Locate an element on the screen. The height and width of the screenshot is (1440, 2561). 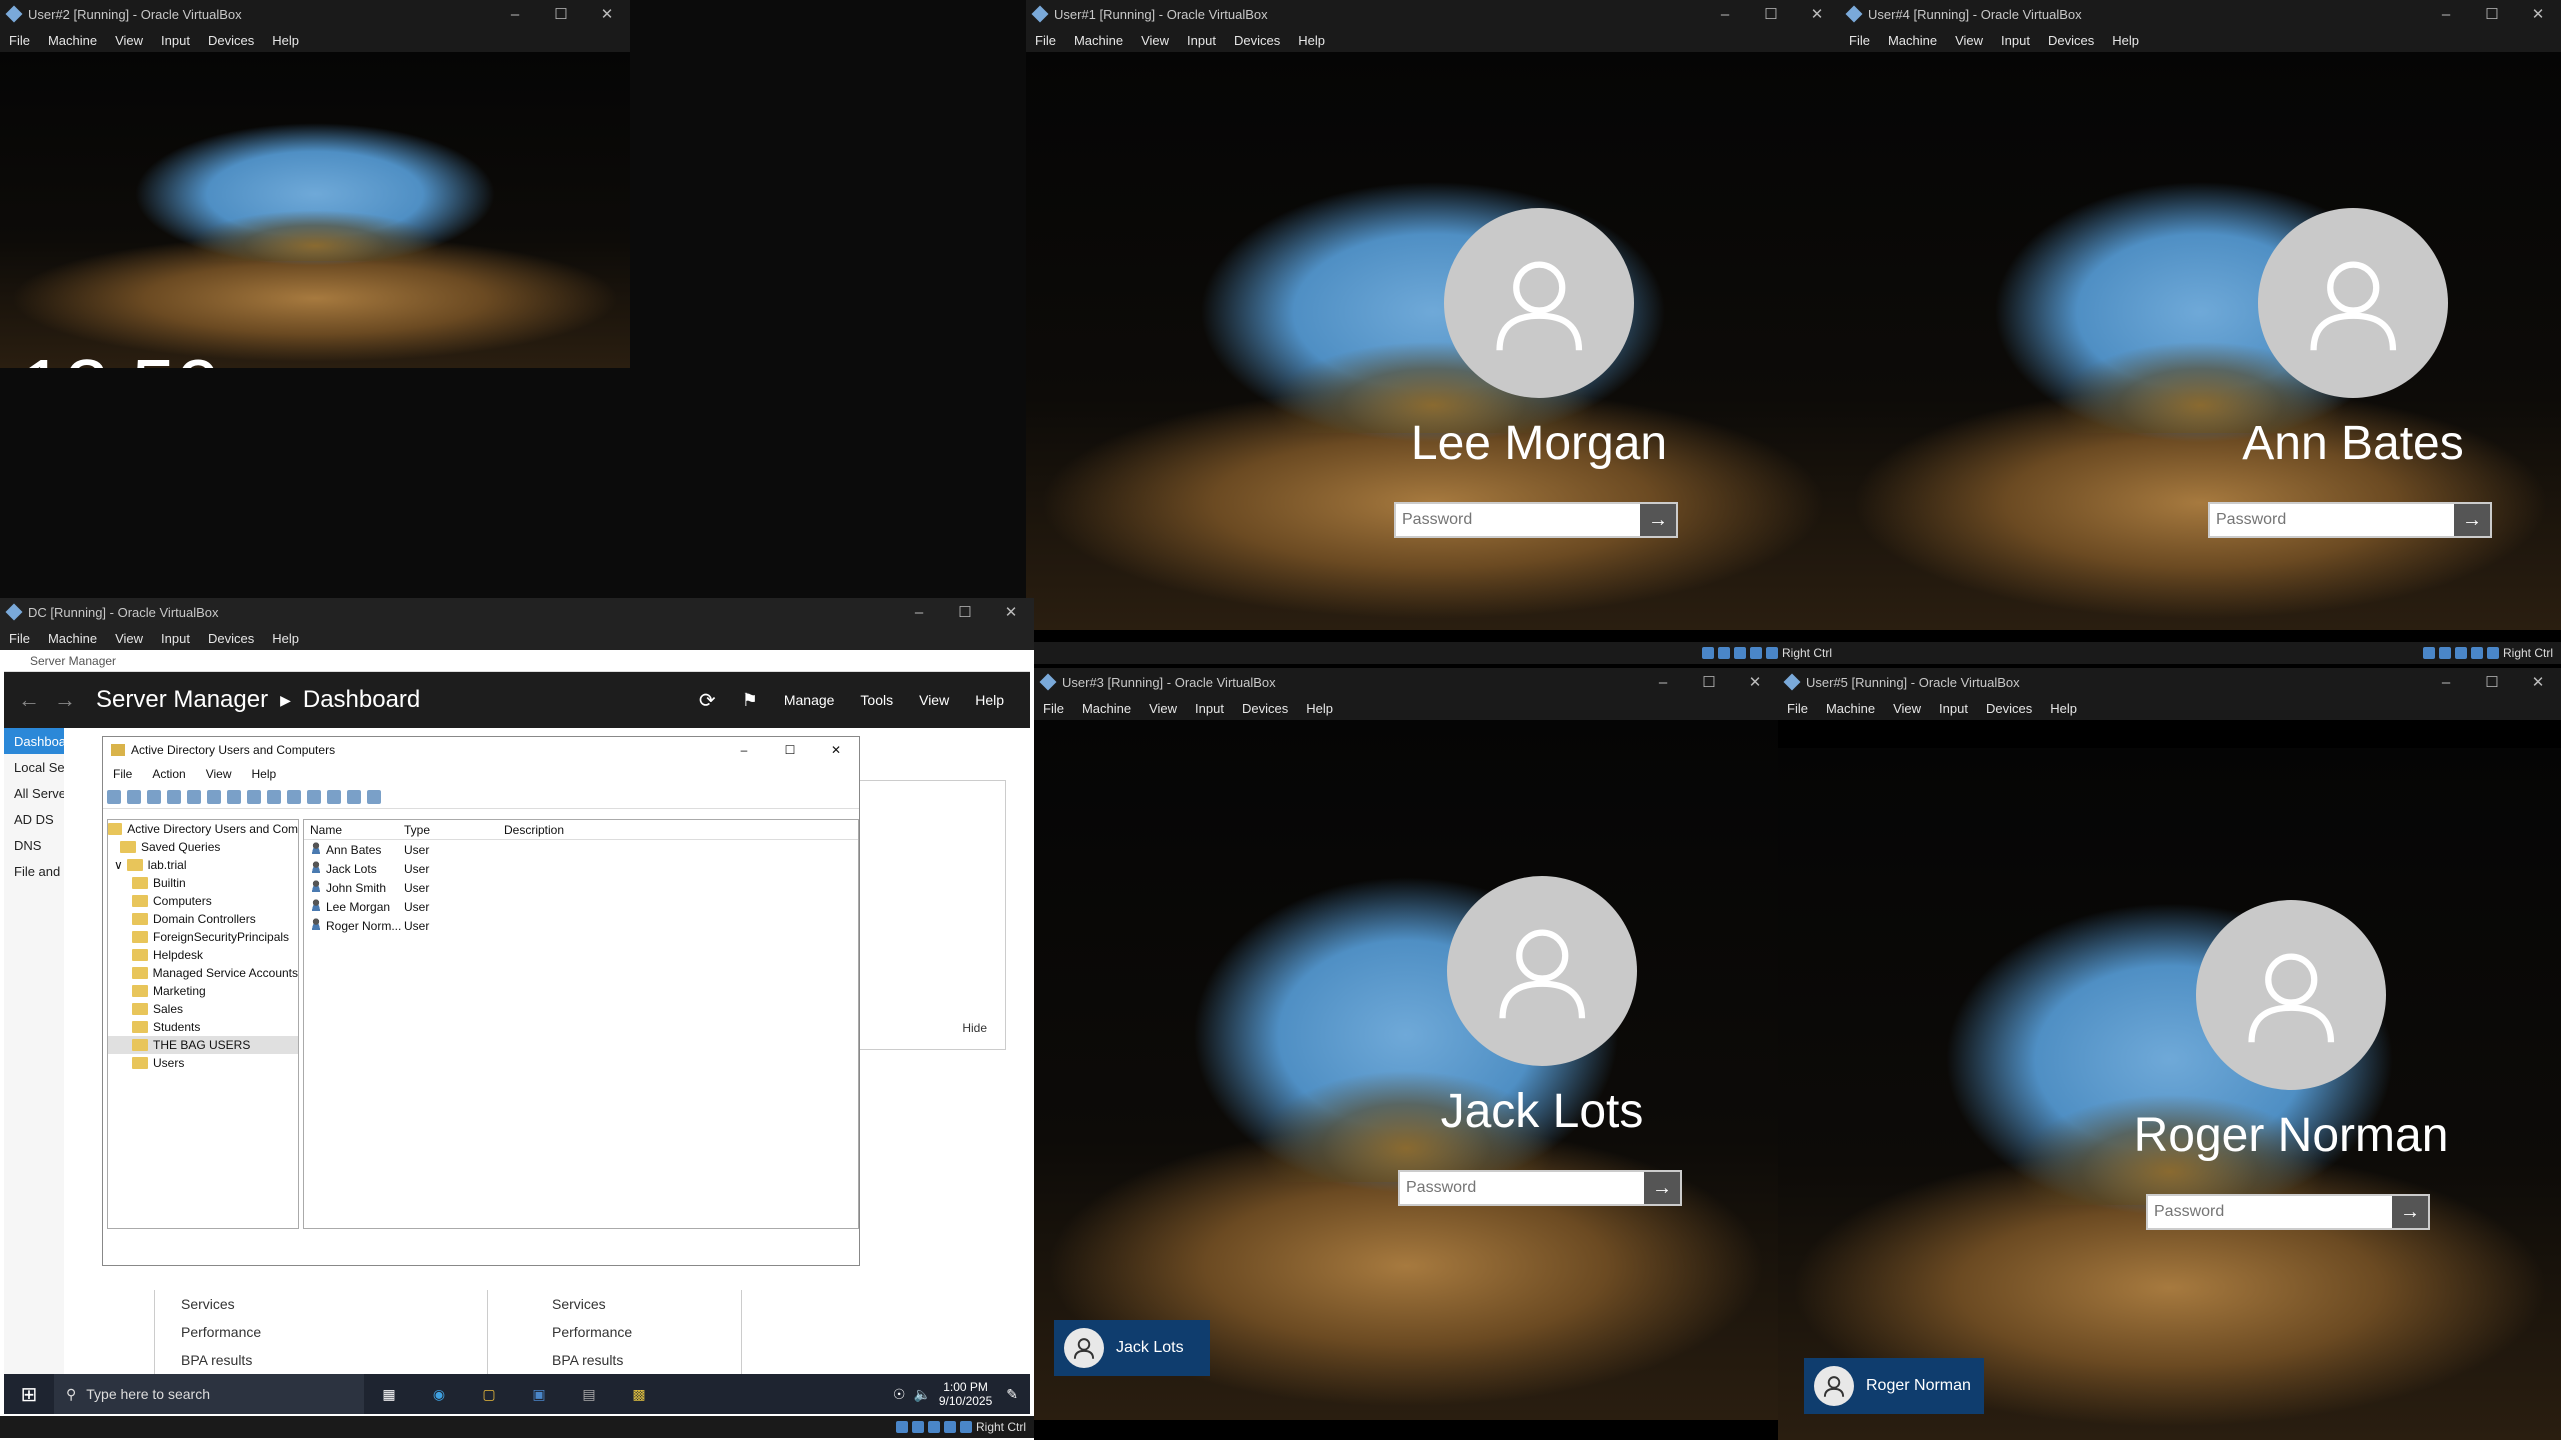
new-ou-icon is located at coordinates (334, 796).